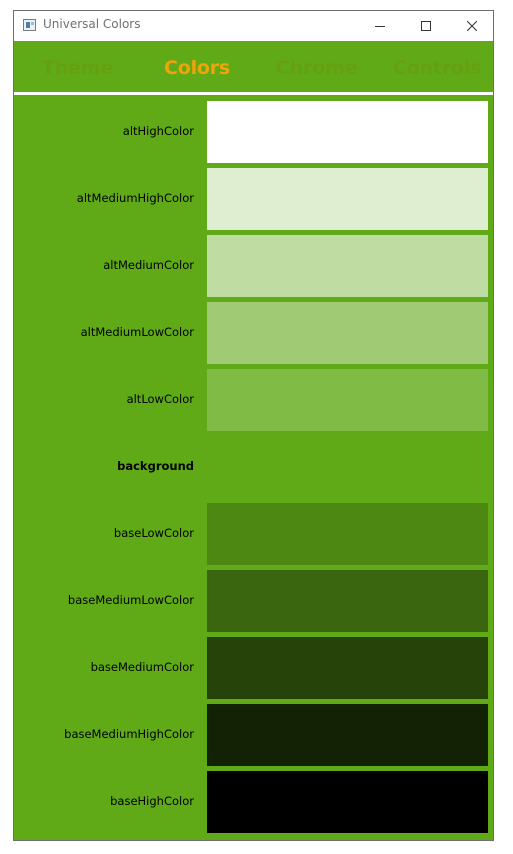  Describe the element at coordinates (152, 801) in the screenshot. I see `color-label: baseHighColor` at that location.